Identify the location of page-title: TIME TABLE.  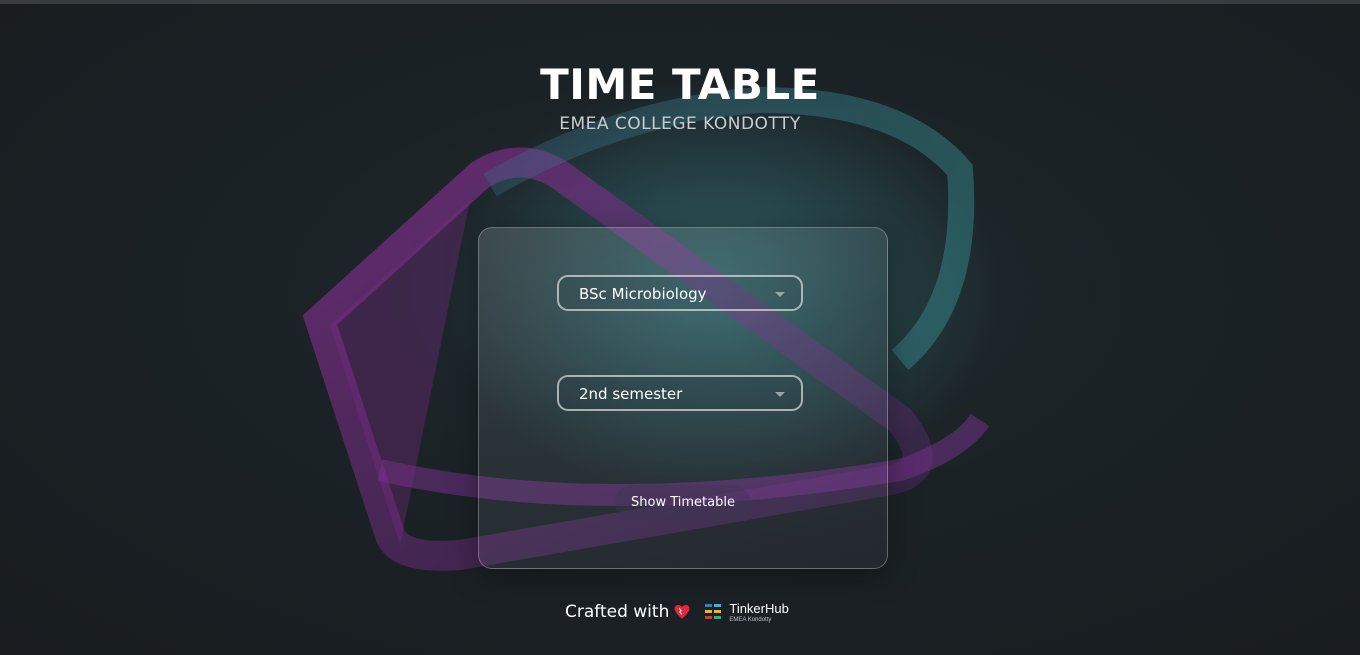
(680, 84).